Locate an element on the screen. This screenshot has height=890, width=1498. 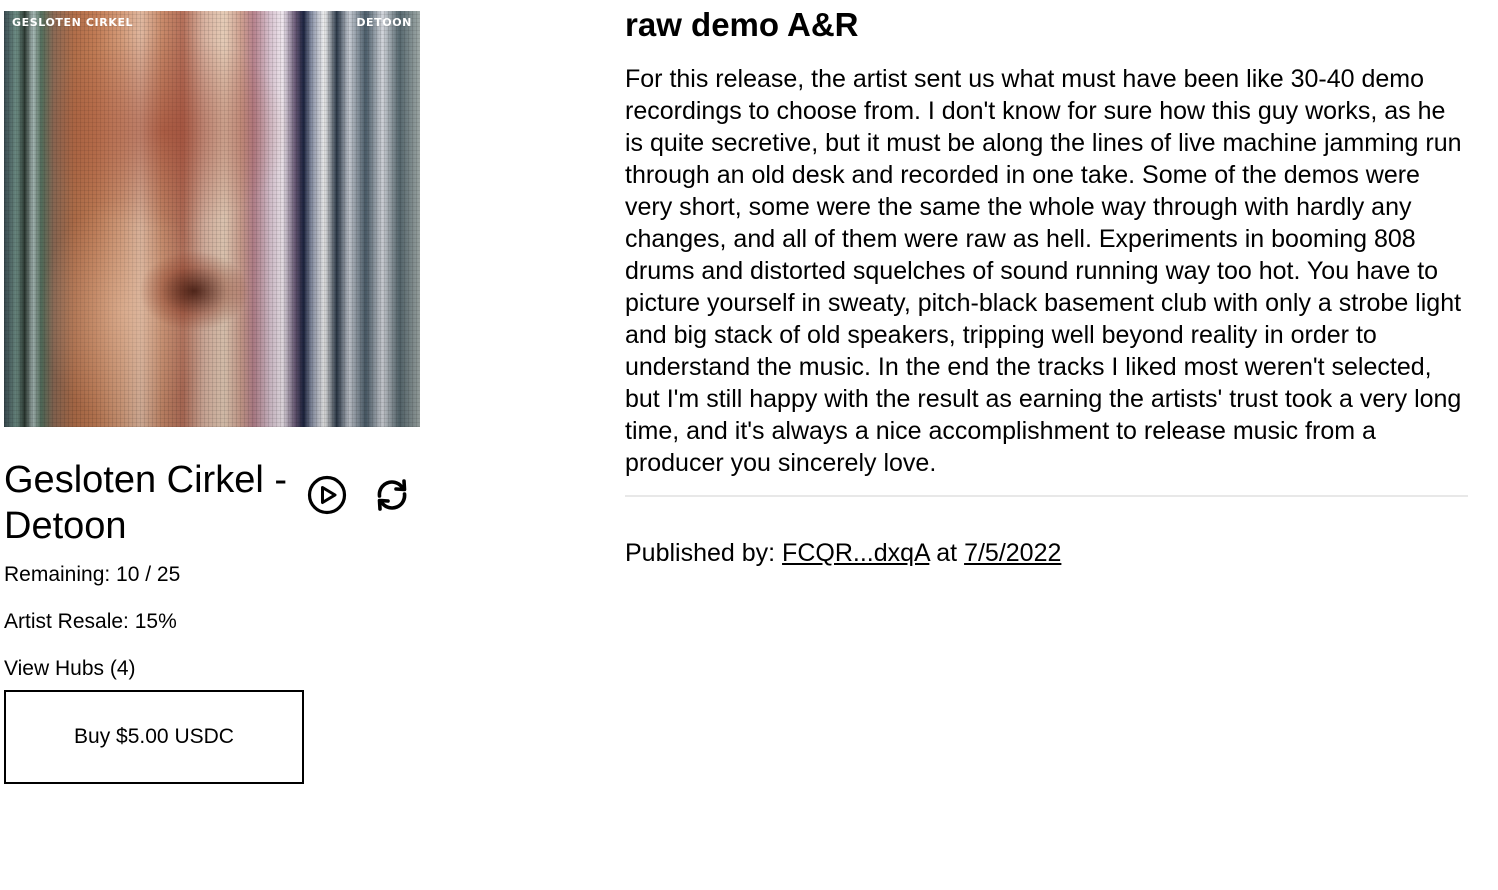
repeat-icon is located at coordinates (392, 495).